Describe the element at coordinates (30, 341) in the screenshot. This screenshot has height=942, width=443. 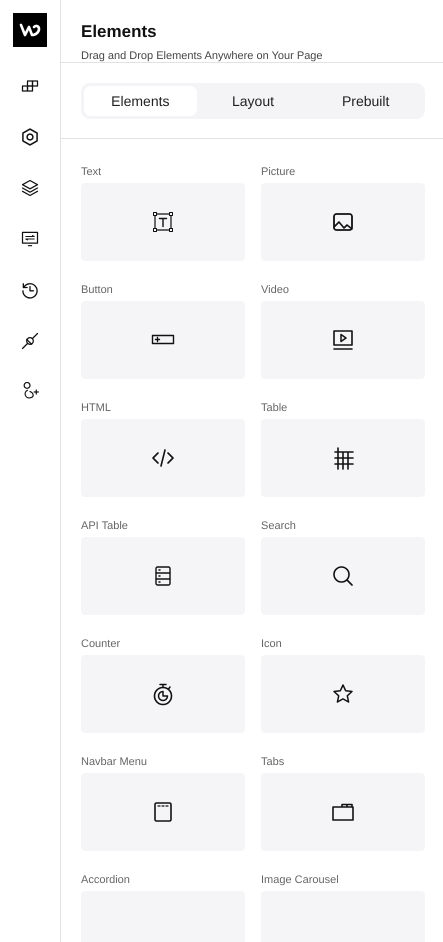
I see `plug-icon` at that location.